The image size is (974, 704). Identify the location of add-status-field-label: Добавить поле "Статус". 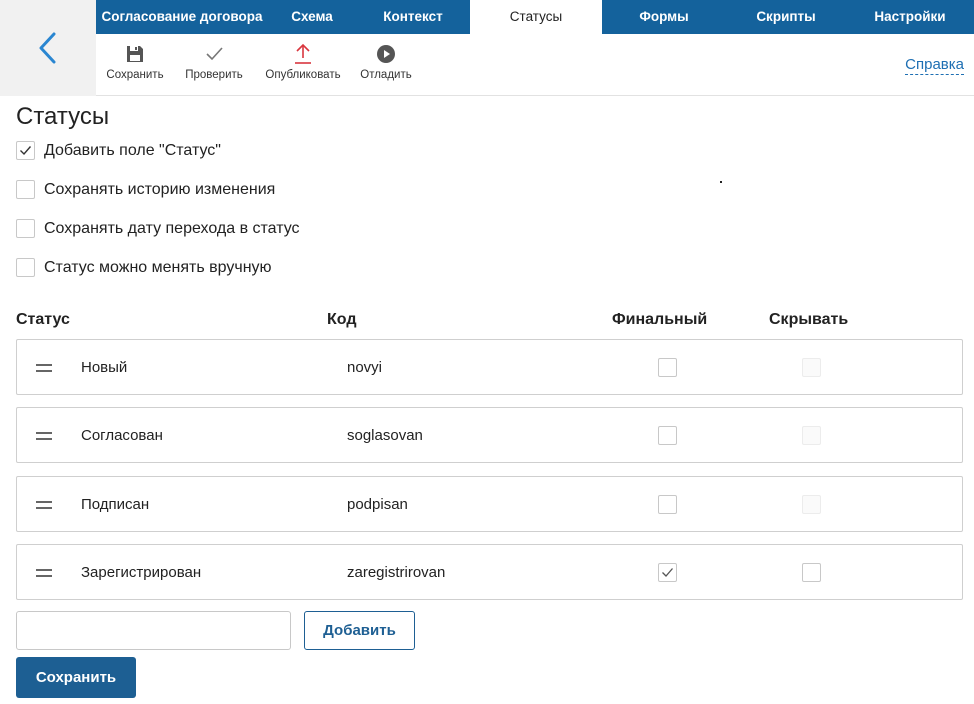
(132, 150).